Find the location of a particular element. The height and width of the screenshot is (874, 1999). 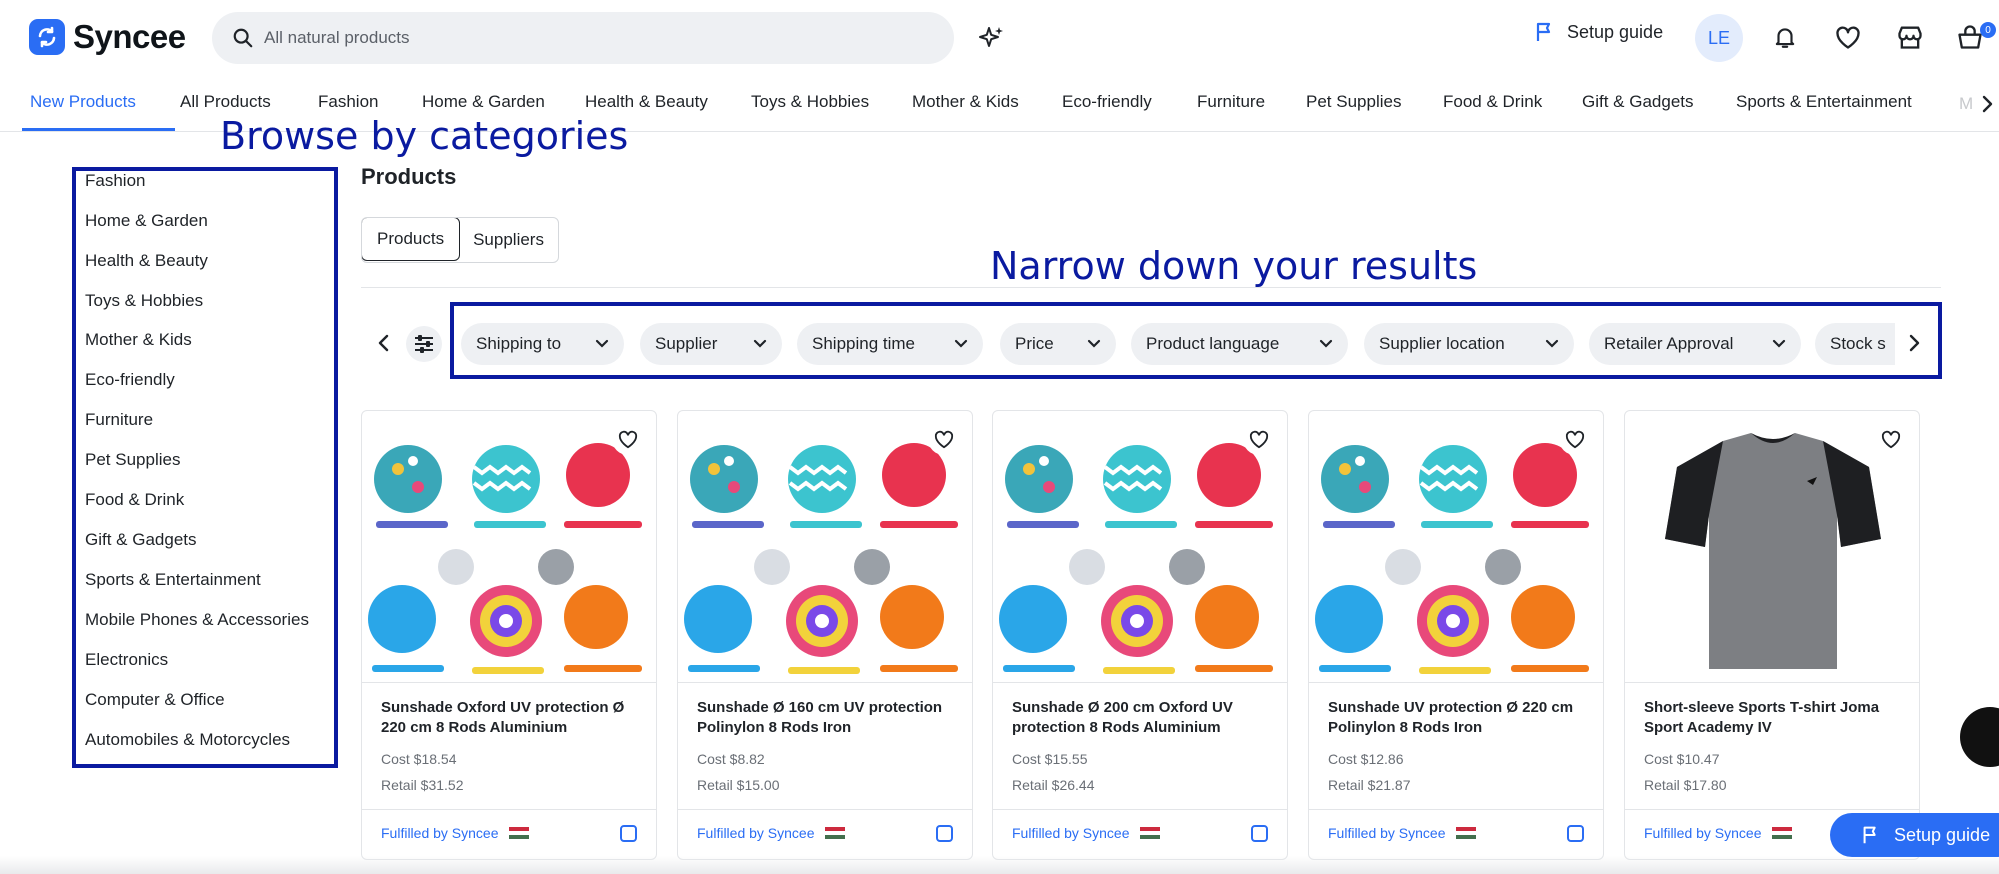

sidebar-item-electronics: Electronics is located at coordinates (126, 660).